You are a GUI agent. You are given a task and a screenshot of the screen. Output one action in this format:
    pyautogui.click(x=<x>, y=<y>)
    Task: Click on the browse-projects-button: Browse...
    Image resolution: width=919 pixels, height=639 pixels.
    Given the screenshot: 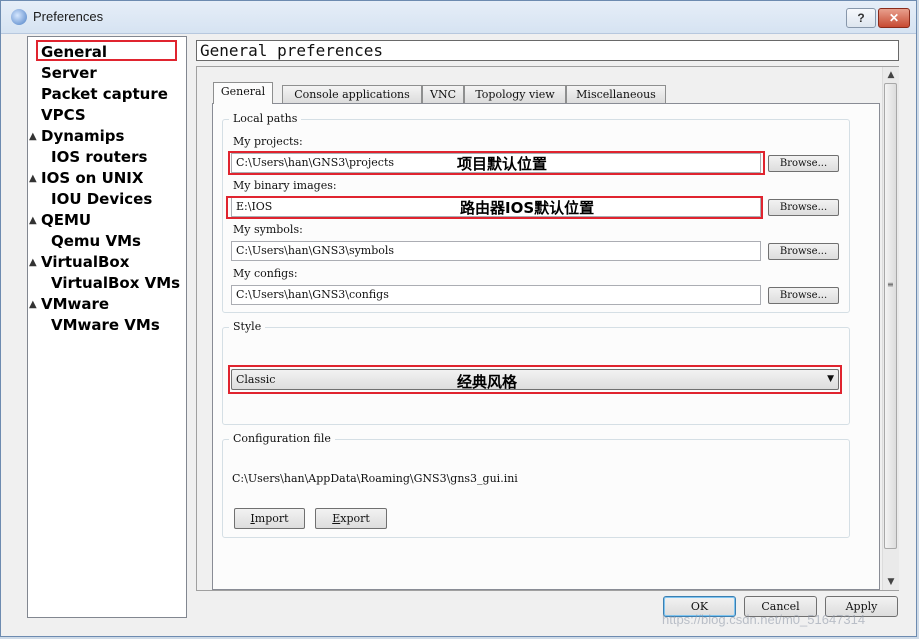 What is the action you would take?
    pyautogui.click(x=803, y=163)
    